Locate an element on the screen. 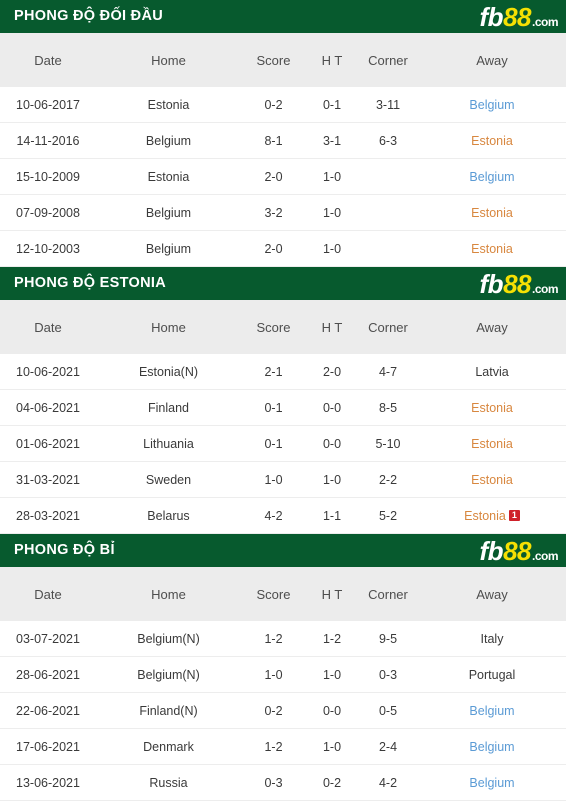  cell-date: 22-06-2021 is located at coordinates (48, 710).